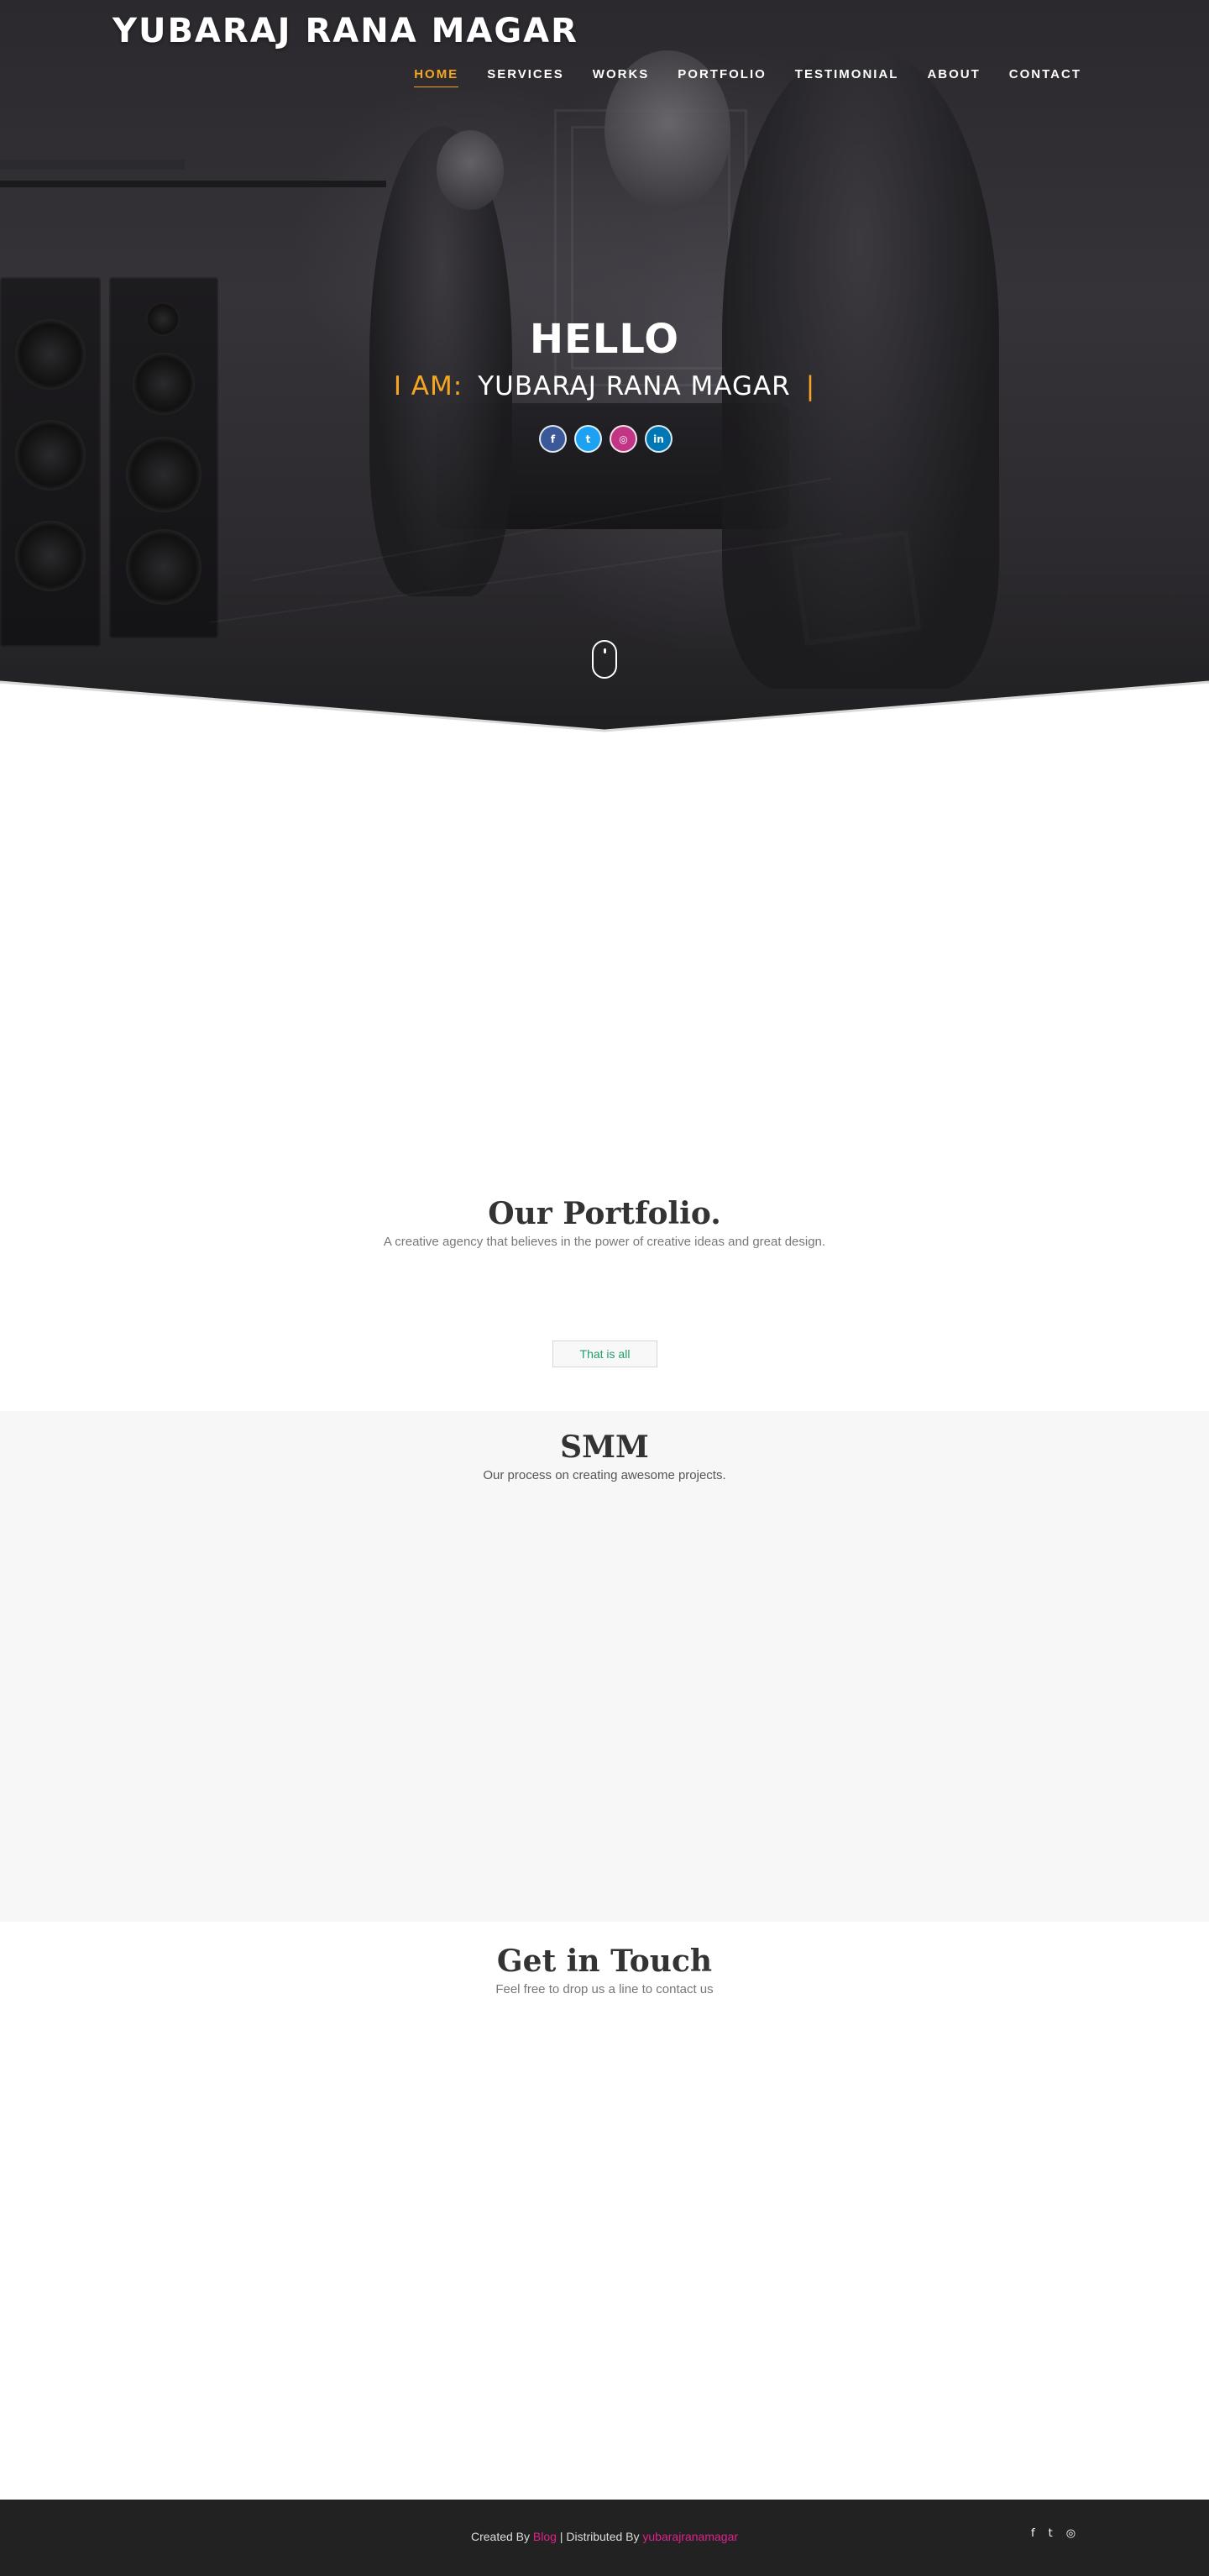 This screenshot has width=1209, height=2576. What do you see at coordinates (604, 1961) in the screenshot?
I see `contact-title: Get in Touch` at bounding box center [604, 1961].